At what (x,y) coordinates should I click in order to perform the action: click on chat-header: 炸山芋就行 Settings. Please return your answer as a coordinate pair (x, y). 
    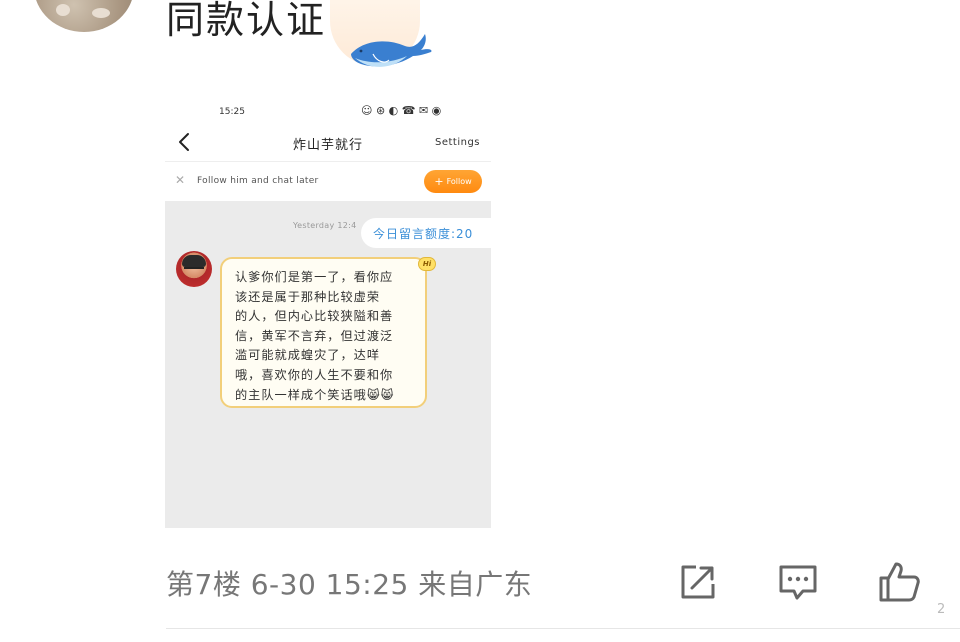
    Looking at the image, I should click on (328, 144).